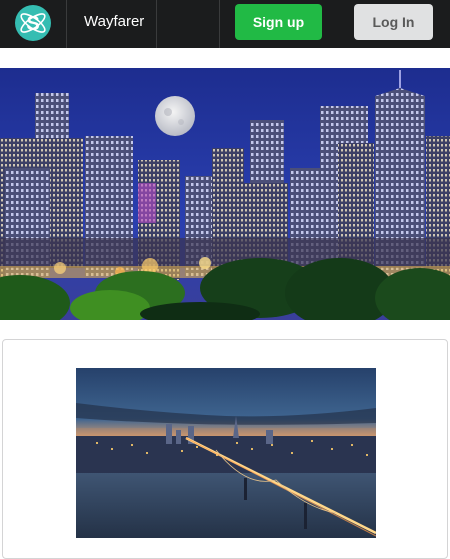  Describe the element at coordinates (225, 24) in the screenshot. I see `top-navbar: S Wayfarer Sign up Log In` at that location.